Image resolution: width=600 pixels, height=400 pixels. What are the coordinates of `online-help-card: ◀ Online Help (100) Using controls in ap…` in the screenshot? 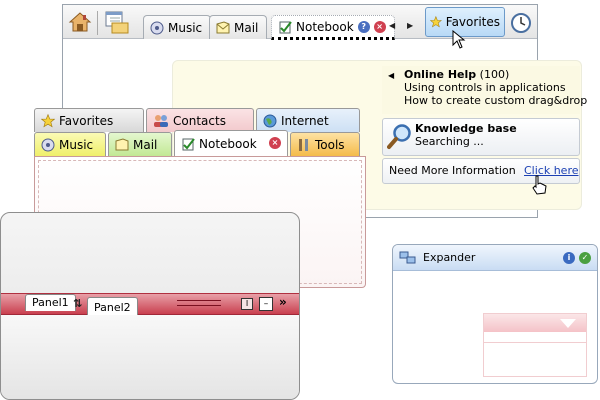 It's located at (484, 90).